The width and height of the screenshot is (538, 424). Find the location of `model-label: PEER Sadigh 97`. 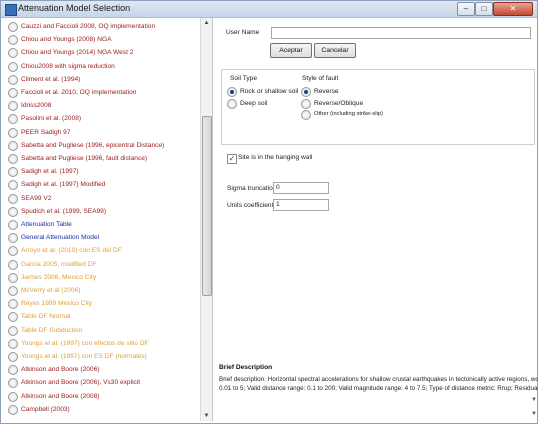

model-label: PEER Sadigh 97 is located at coordinates (46, 132).